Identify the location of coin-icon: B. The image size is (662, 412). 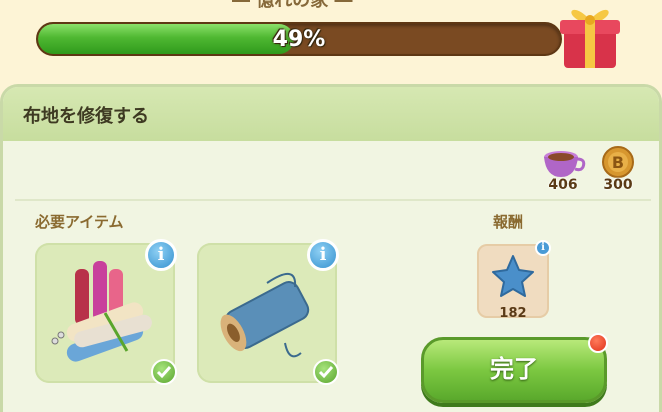
(618, 162).